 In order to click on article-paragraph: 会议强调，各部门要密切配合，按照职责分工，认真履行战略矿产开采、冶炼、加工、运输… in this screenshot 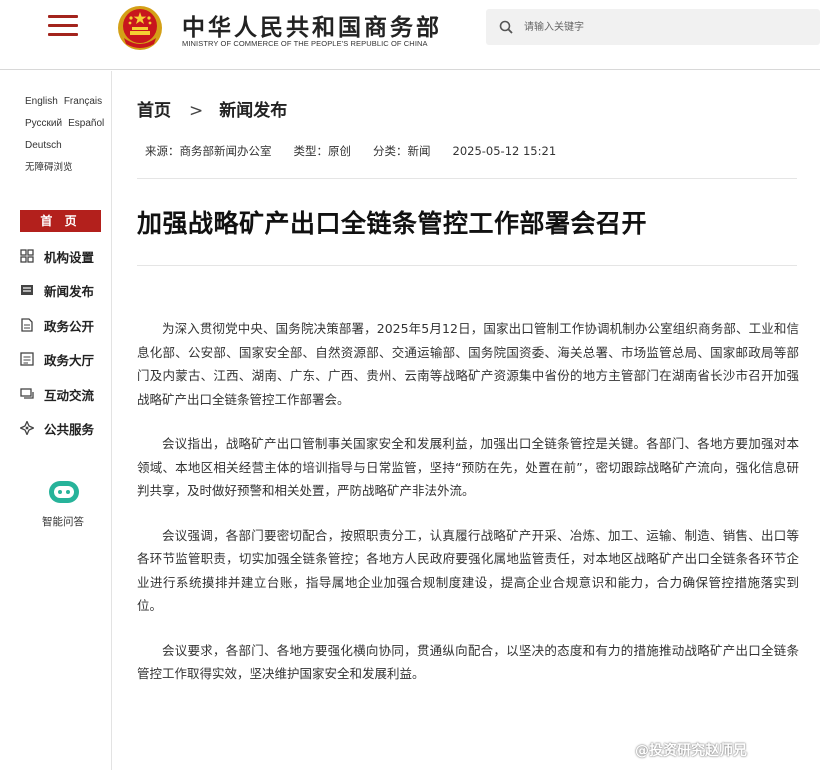, I will do `click(468, 570)`.